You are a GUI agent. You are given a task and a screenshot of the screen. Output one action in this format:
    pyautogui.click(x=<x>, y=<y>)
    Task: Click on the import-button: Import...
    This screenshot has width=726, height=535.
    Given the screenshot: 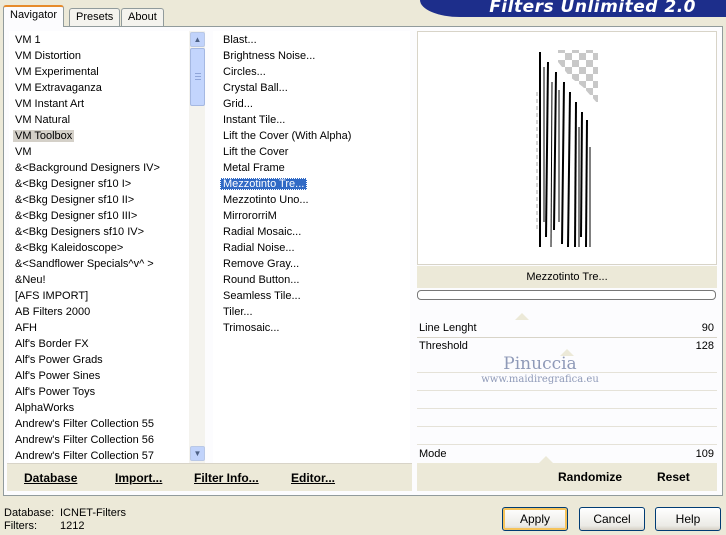 What is the action you would take?
    pyautogui.click(x=138, y=478)
    